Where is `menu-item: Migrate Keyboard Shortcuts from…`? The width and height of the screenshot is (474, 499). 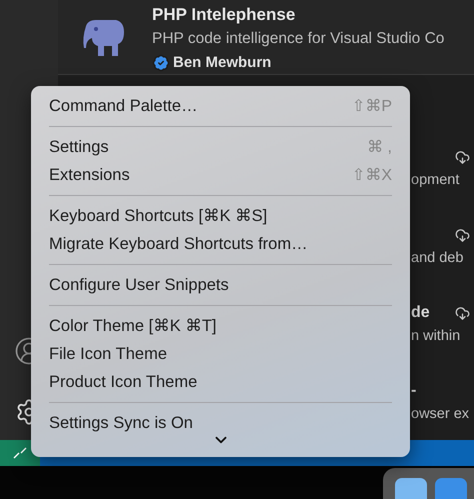
menu-item: Migrate Keyboard Shortcuts from… is located at coordinates (220, 244).